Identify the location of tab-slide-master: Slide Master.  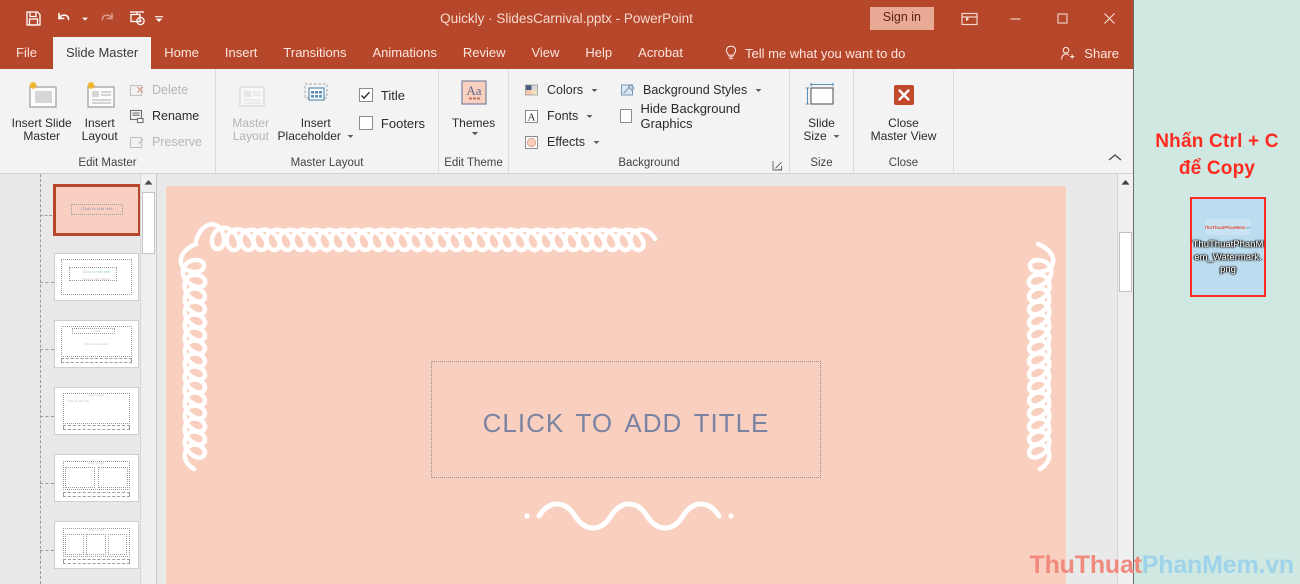
(102, 53).